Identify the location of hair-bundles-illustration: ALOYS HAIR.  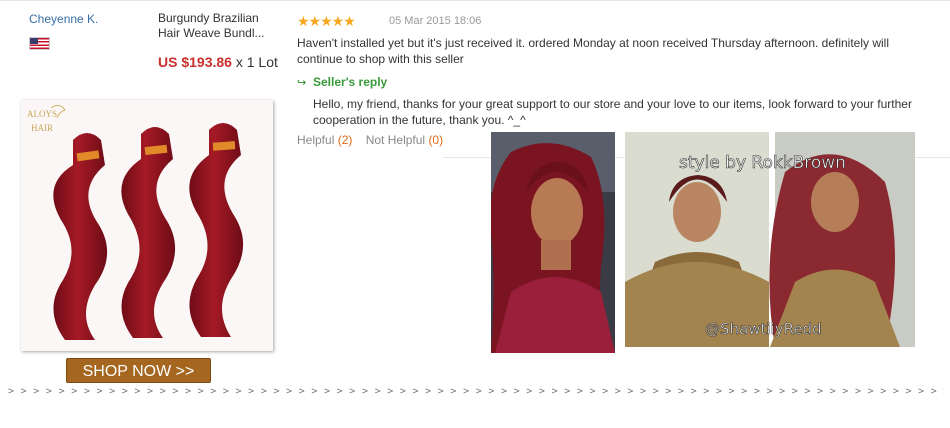
(135, 222).